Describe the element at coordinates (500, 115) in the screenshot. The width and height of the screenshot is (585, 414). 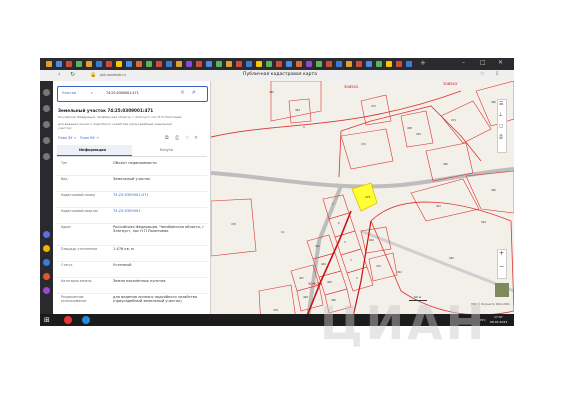
I see `ruler-icon: ⟂` at that location.